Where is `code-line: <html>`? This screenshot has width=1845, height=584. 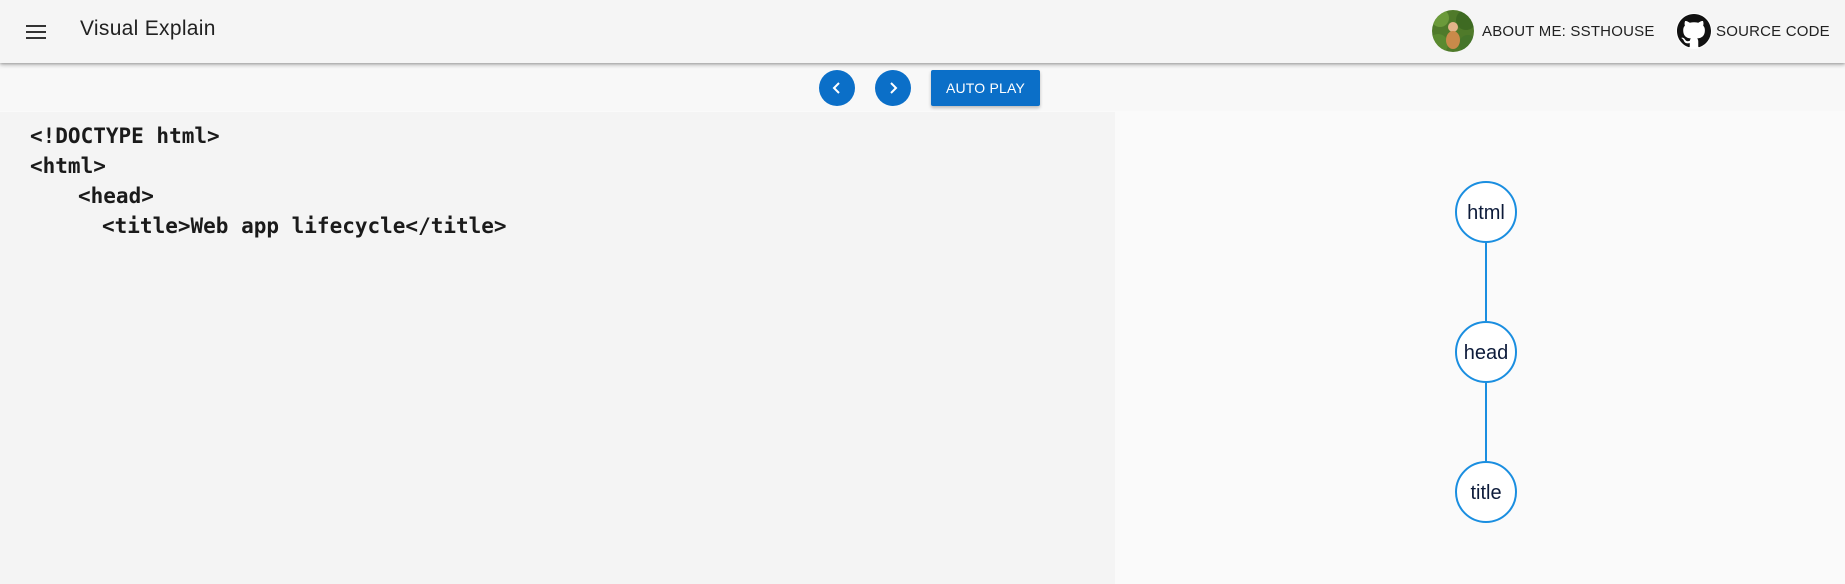 code-line: <html> is located at coordinates (68, 166).